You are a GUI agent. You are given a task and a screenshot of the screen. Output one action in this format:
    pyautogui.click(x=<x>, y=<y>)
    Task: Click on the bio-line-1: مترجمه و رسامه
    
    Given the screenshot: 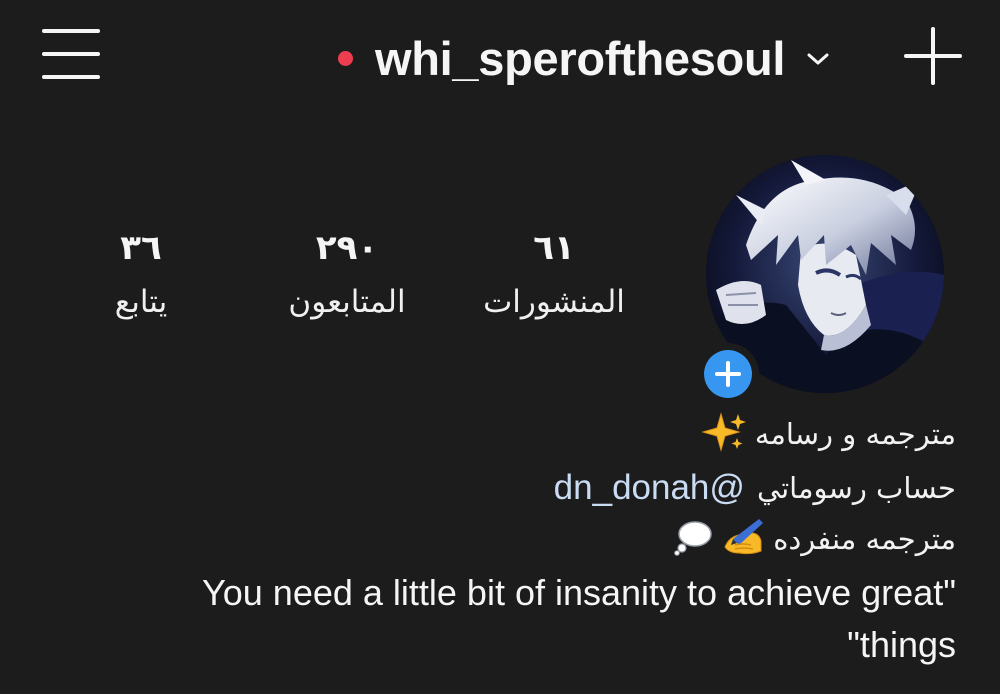 What is the action you would take?
    pyautogui.click(x=828, y=434)
    